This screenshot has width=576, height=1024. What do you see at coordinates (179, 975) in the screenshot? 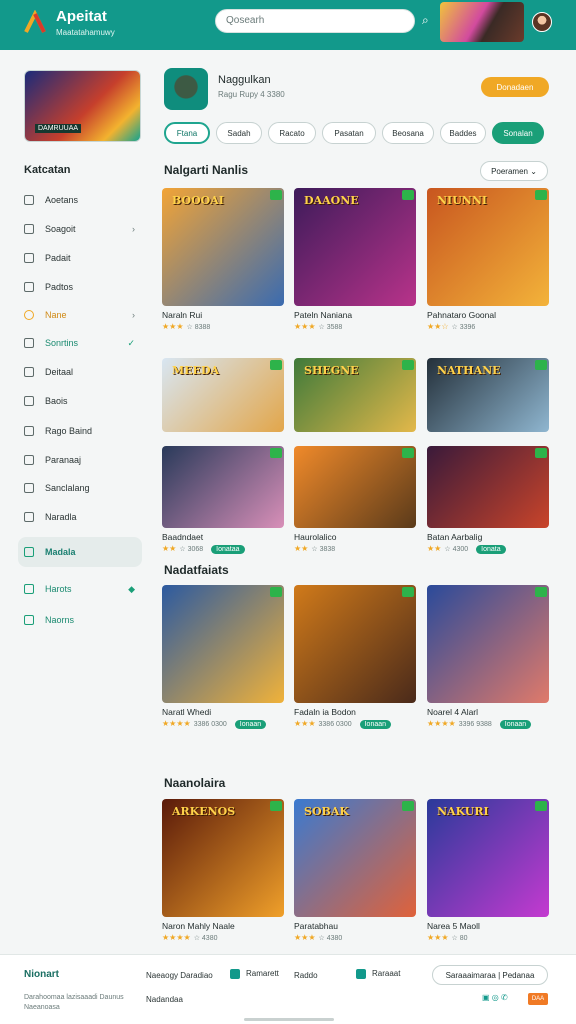
I see `footer-link: Naeaogy Daradiao` at bounding box center [179, 975].